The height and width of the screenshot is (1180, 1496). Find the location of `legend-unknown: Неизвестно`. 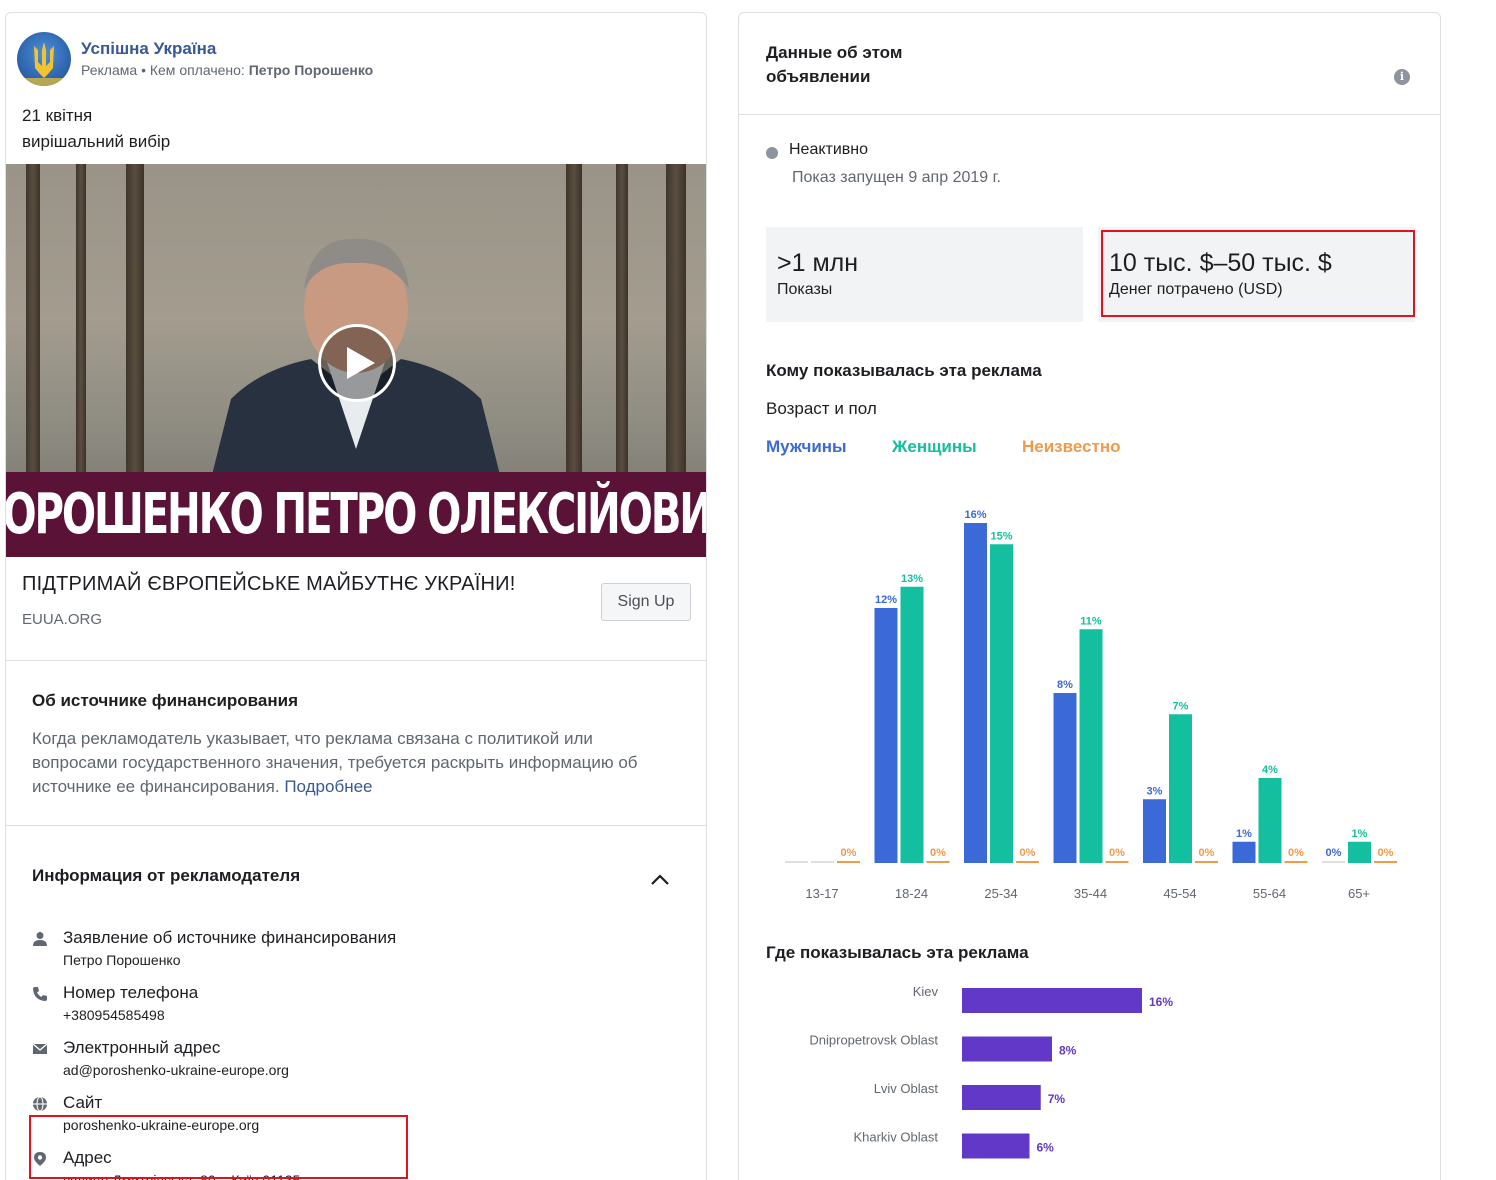

legend-unknown: Неизвестно is located at coordinates (1071, 447).